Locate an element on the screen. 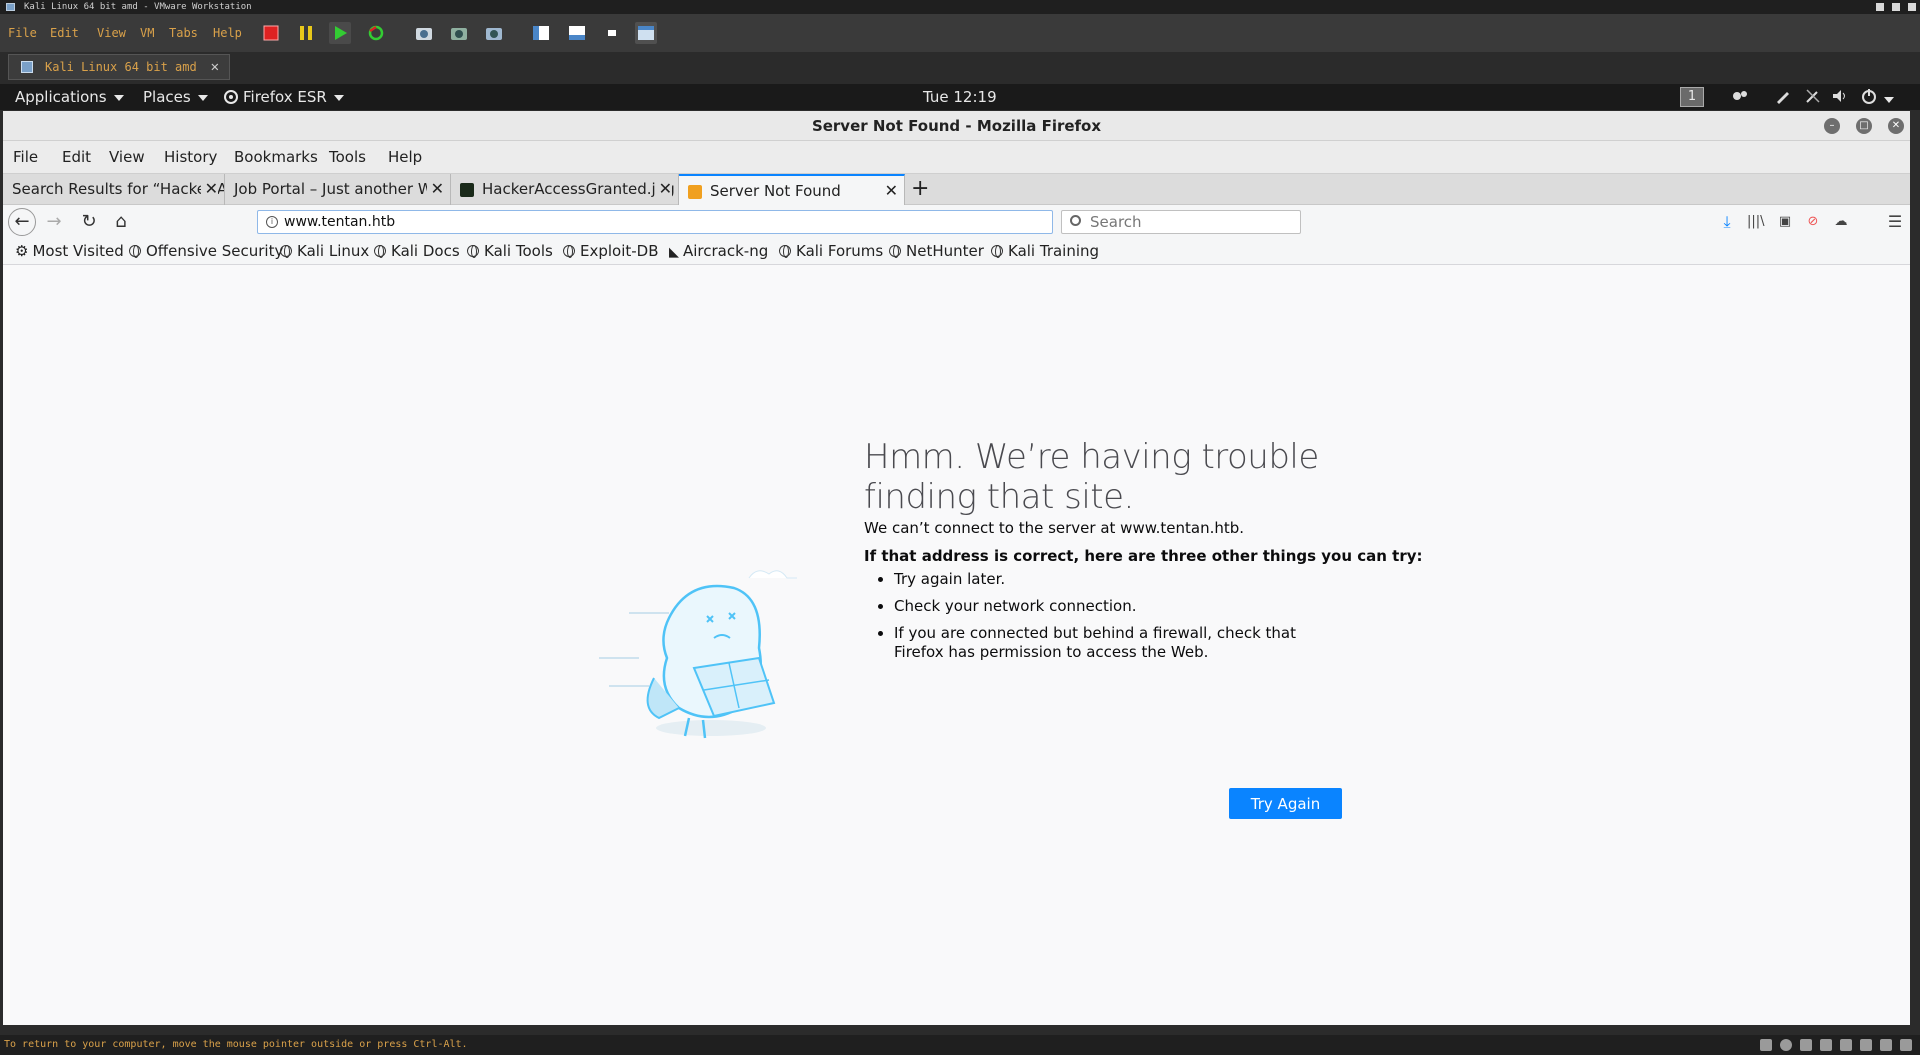 This screenshot has width=1920, height=1055. close-button: ✕ is located at coordinates (1896, 126).